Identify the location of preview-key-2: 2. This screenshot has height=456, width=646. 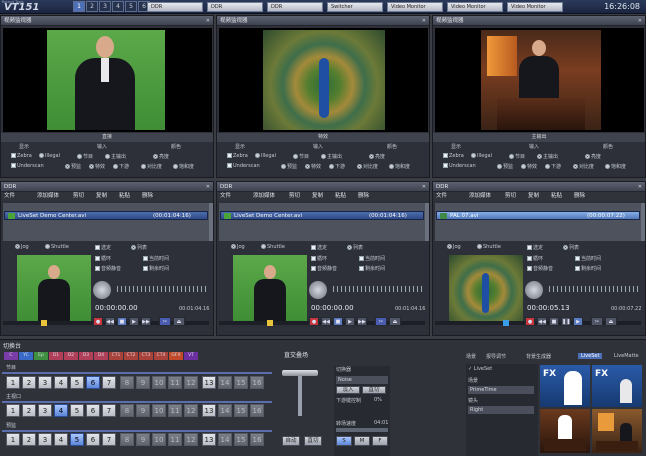
(29, 439).